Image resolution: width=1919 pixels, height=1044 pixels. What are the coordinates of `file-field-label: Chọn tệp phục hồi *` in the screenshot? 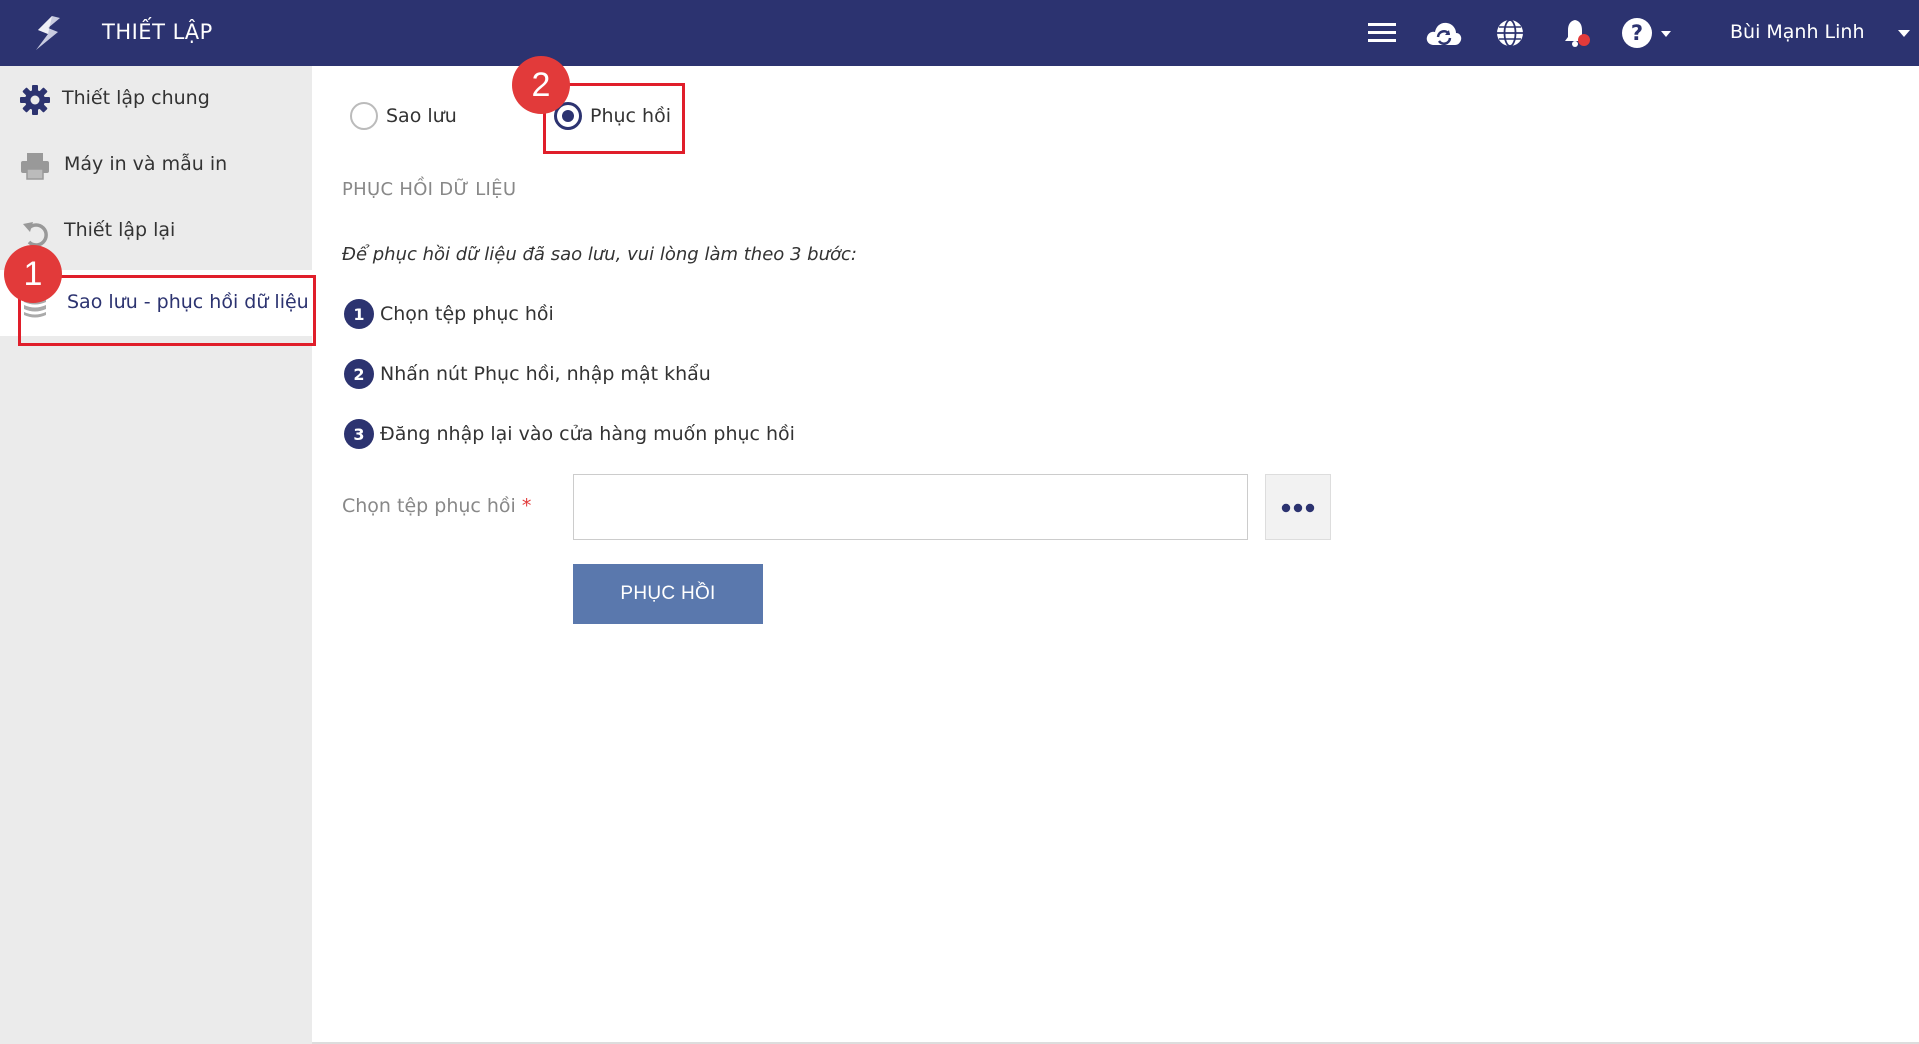 It's located at (436, 506).